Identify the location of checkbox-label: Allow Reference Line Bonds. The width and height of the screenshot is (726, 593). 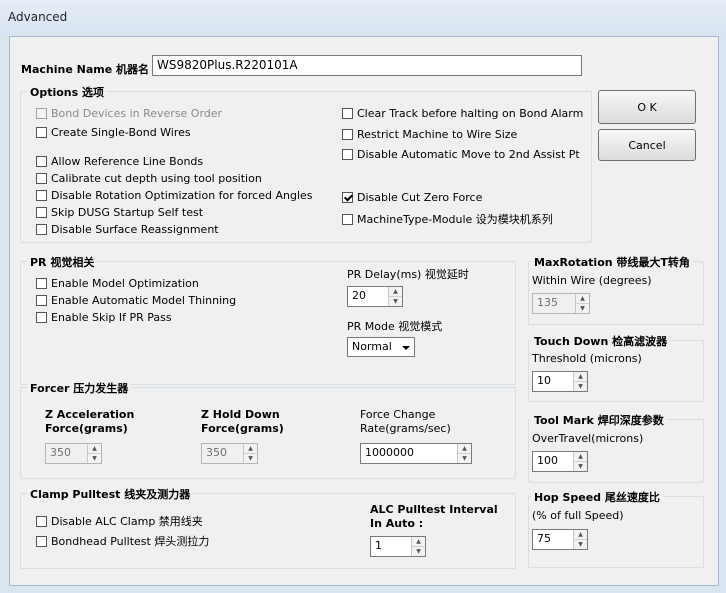
(127, 161).